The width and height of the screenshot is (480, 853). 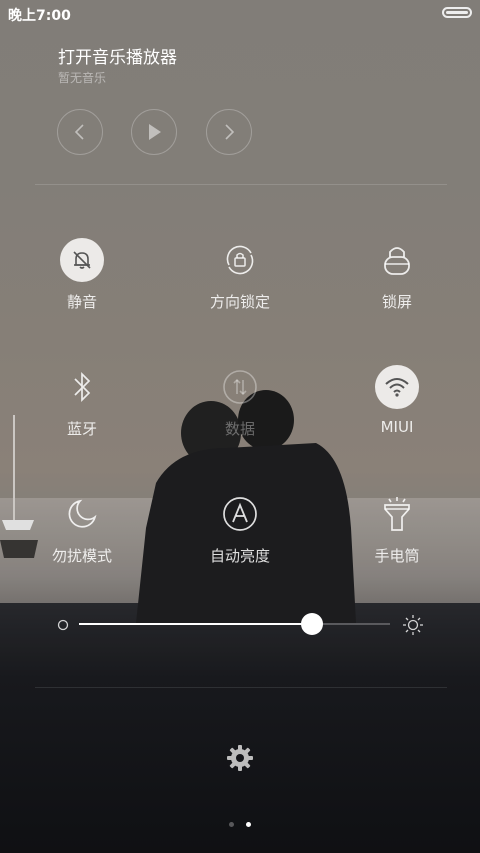 I want to click on brightness-slider-track, so click(x=234, y=624).